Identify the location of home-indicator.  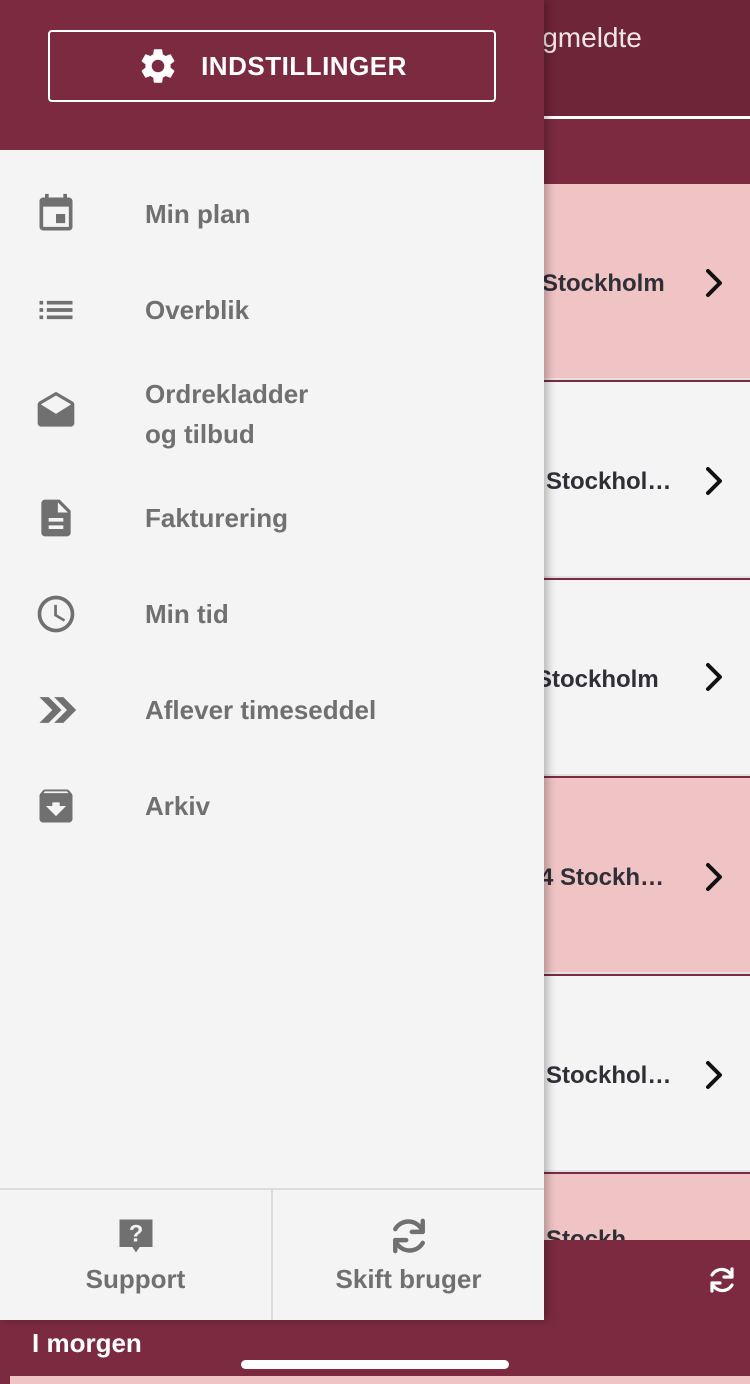
(375, 1364).